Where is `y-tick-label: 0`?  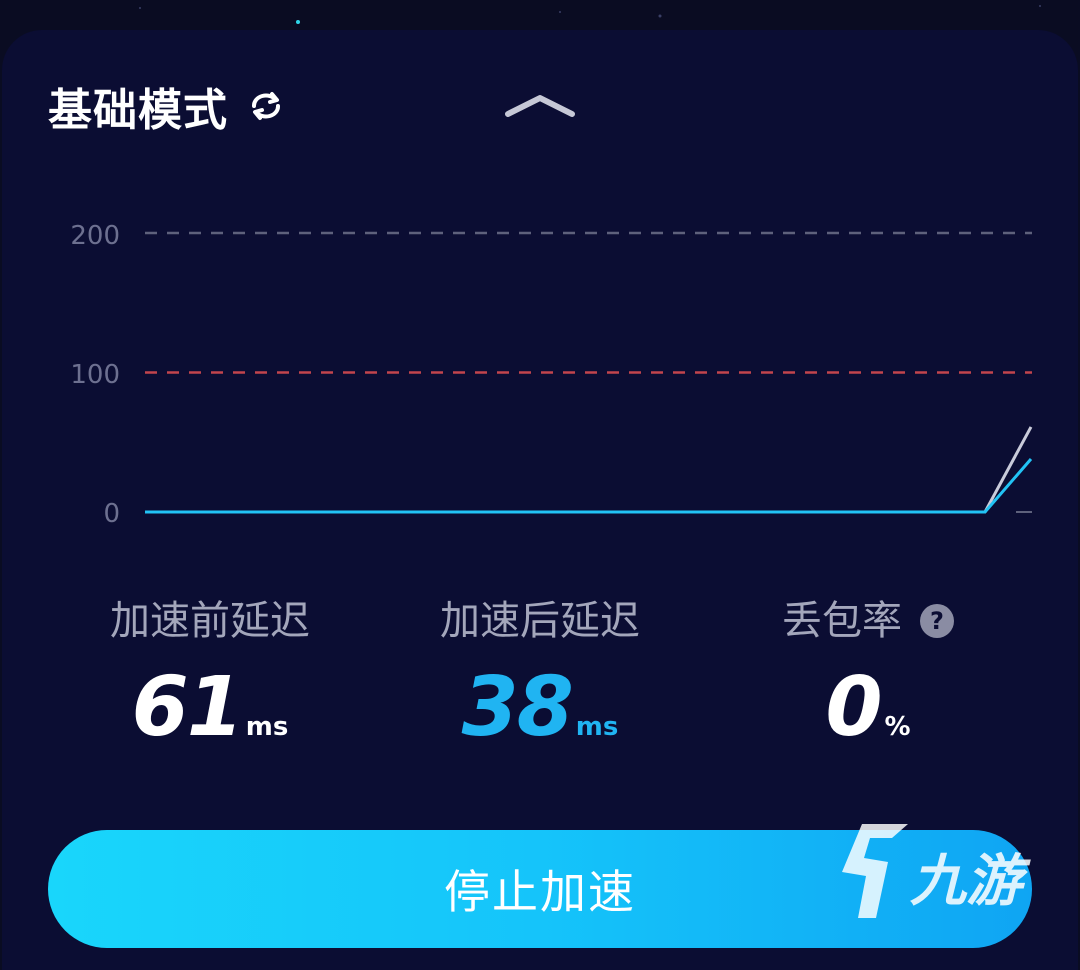 y-tick-label: 0 is located at coordinates (111, 514).